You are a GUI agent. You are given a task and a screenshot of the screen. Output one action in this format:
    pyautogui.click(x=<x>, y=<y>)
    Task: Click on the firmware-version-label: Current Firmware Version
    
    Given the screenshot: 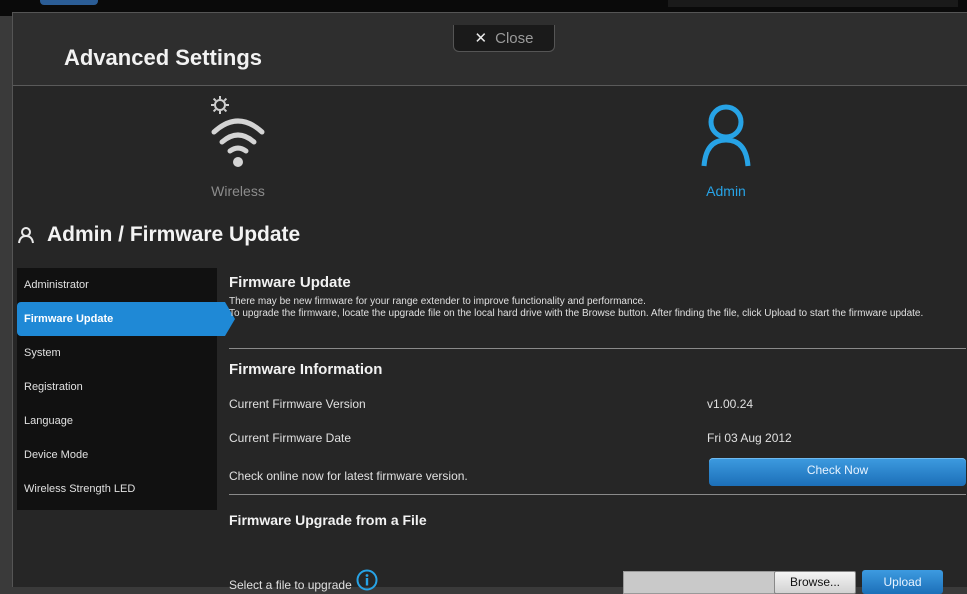 What is the action you would take?
    pyautogui.click(x=297, y=404)
    